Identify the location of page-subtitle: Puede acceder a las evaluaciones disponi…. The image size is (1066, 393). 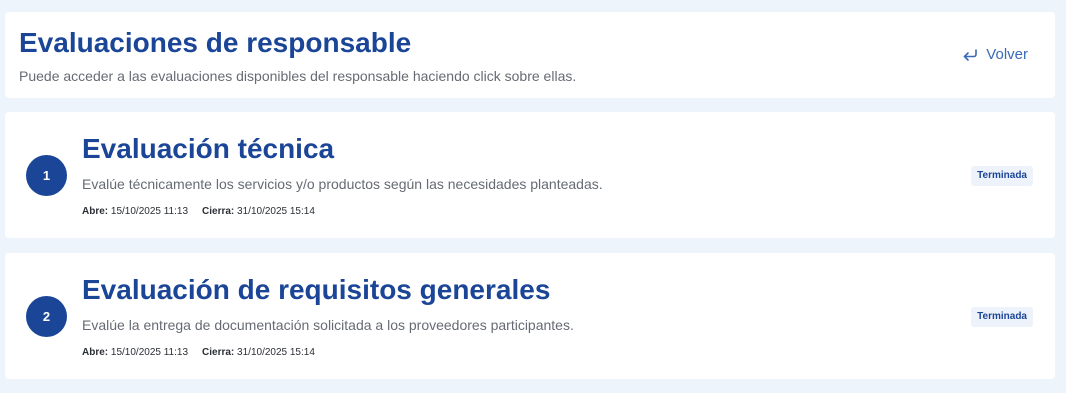
(298, 76).